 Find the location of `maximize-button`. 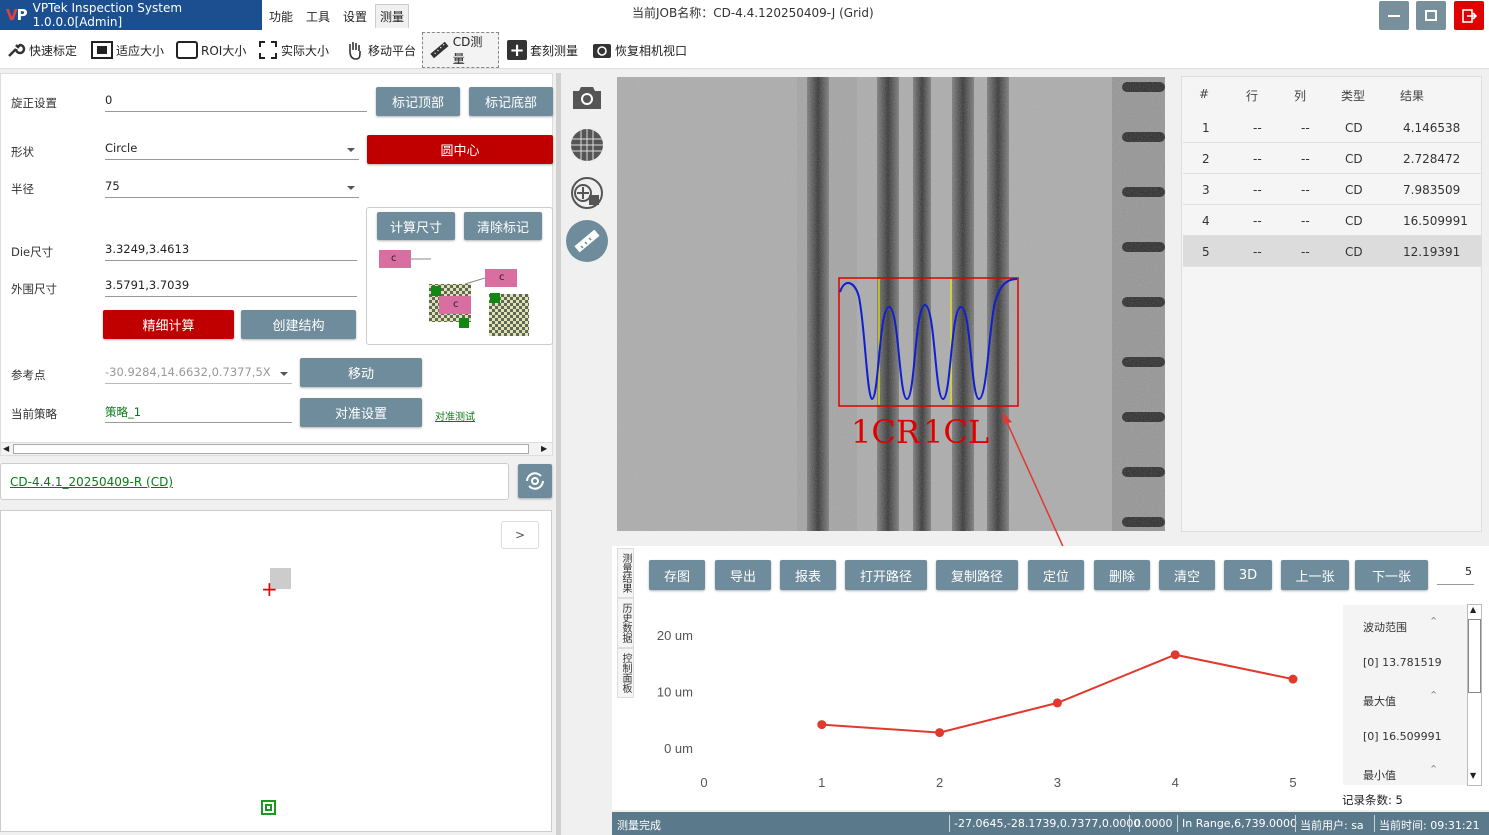

maximize-button is located at coordinates (1431, 15).